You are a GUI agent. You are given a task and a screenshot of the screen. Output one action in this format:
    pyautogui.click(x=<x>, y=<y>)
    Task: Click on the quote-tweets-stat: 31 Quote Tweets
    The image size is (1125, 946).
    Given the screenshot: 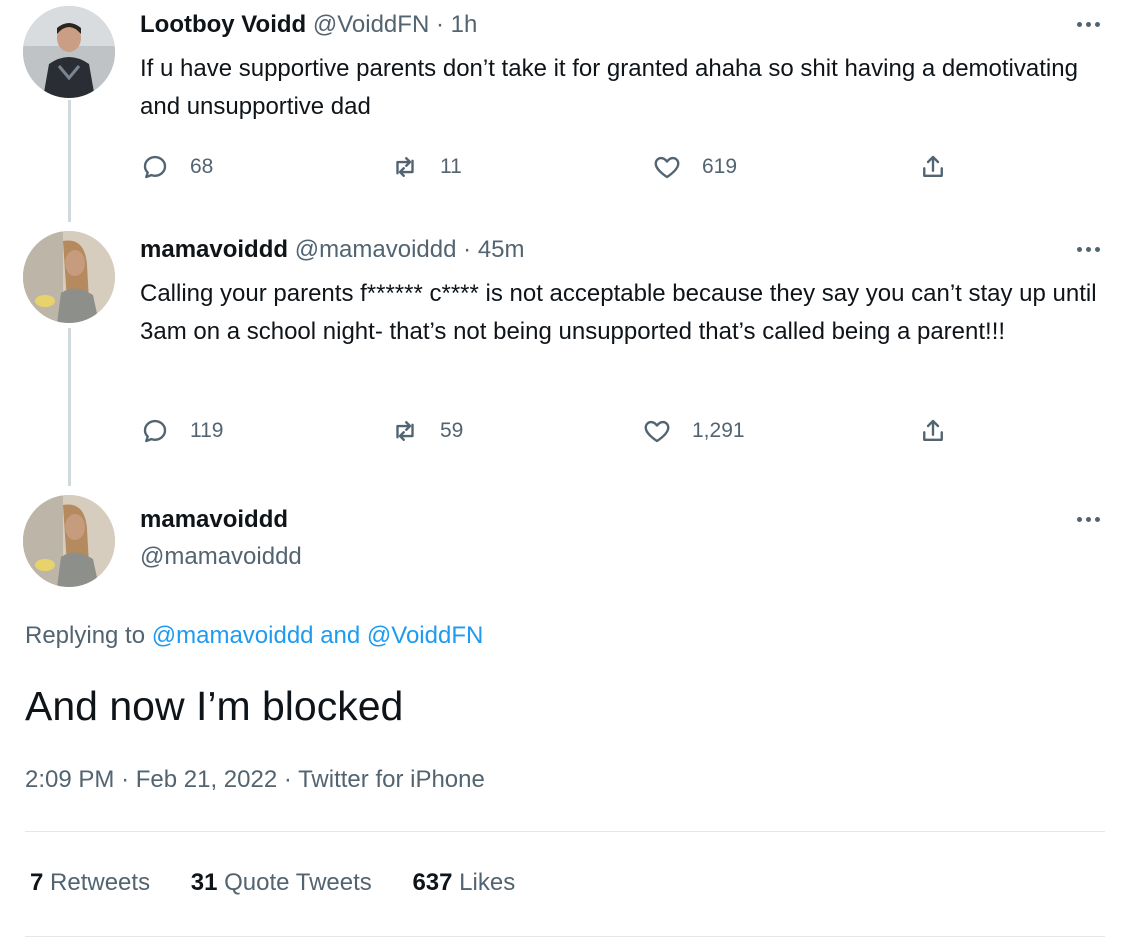 What is the action you would take?
    pyautogui.click(x=281, y=882)
    